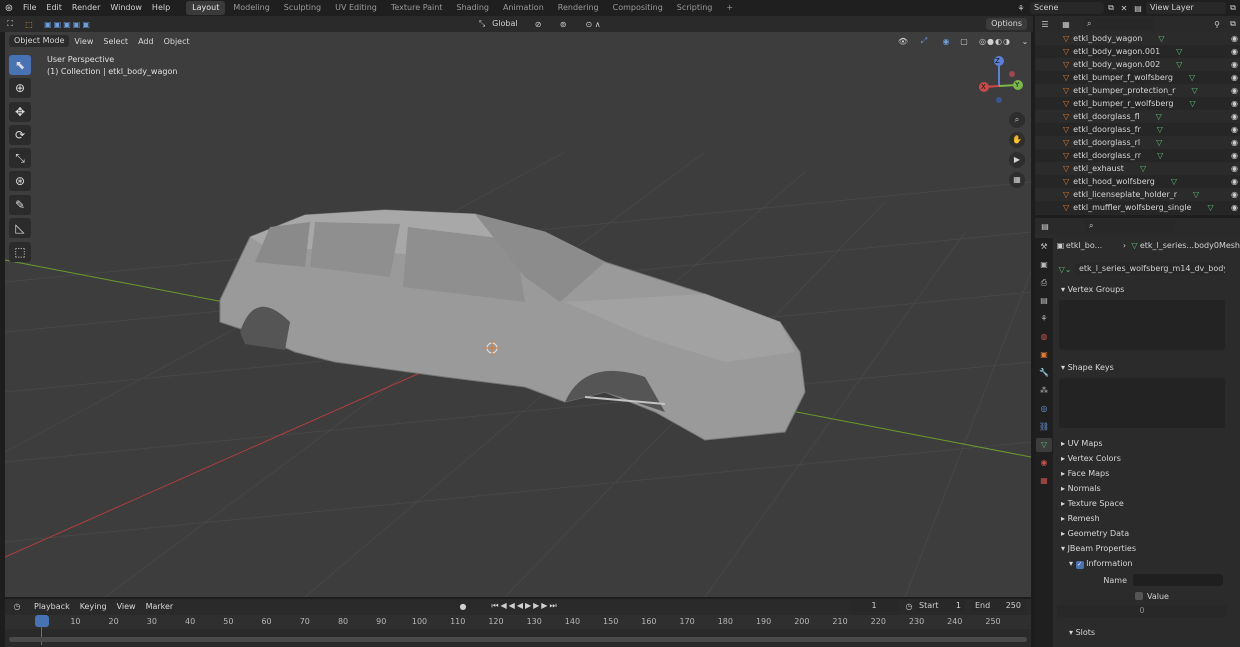 The width and height of the screenshot is (1240, 647). I want to click on outliner-item: ▽ etkl_bumper_protection_r ▽ ◉, so click(1137, 90).